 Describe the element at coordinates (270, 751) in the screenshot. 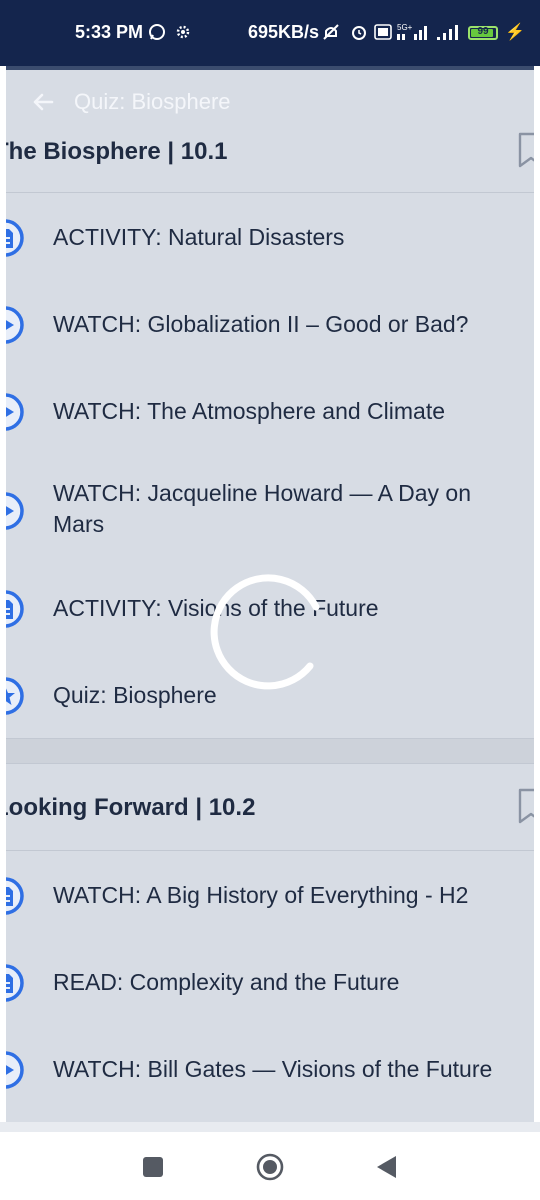

I see `section-gap` at that location.